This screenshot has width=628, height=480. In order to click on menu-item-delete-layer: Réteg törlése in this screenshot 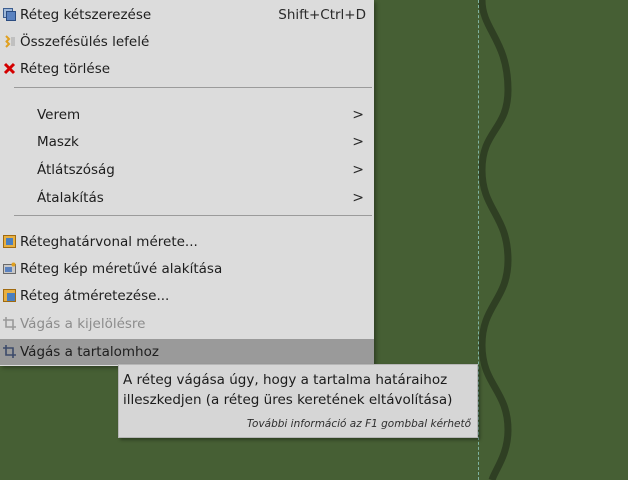, I will do `click(187, 69)`.